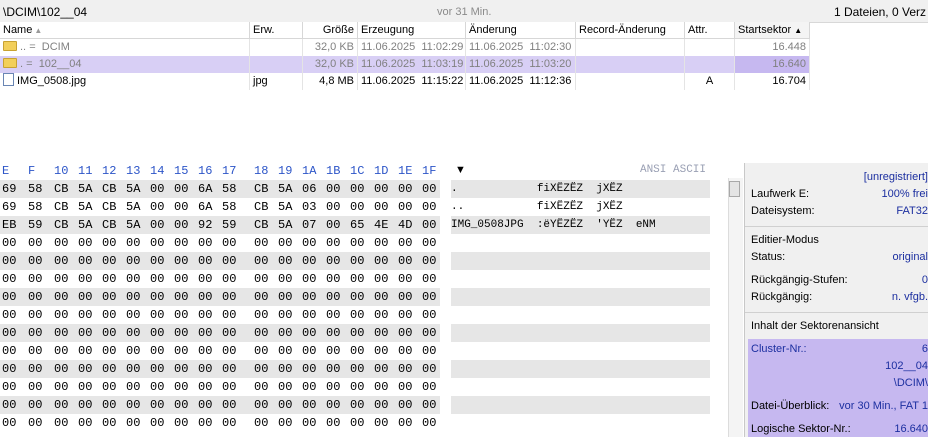 The image size is (928, 437). I want to click on hex-column-offset: 1C, so click(357, 171).